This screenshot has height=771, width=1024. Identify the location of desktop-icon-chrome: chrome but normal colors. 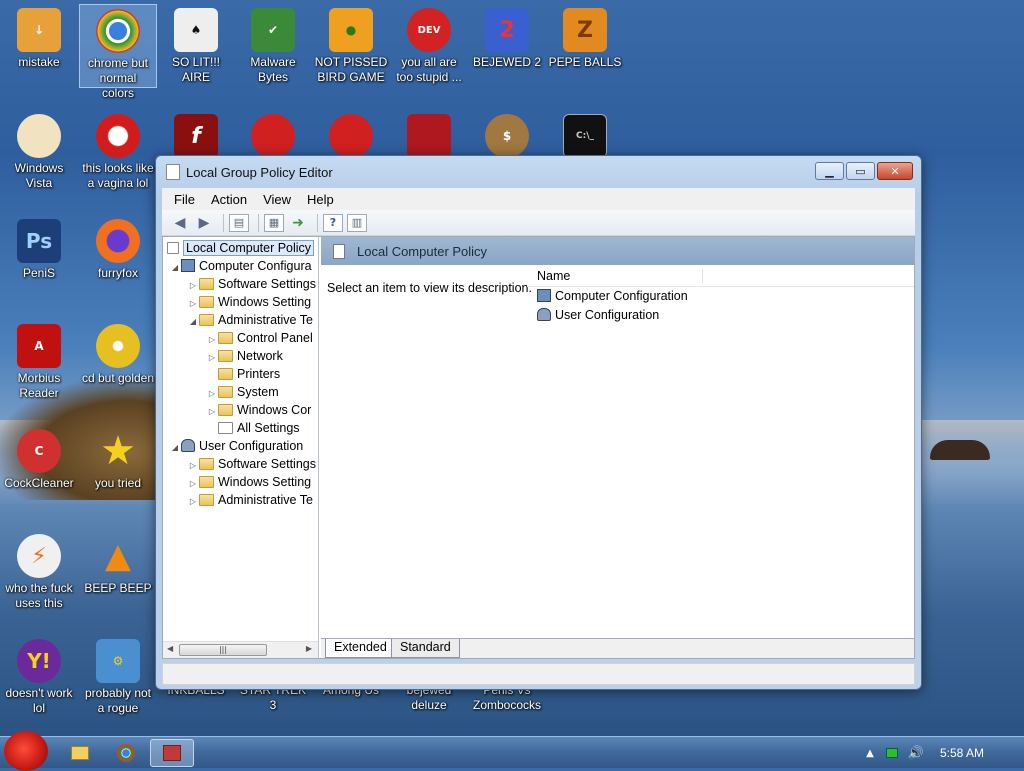
(118, 52).